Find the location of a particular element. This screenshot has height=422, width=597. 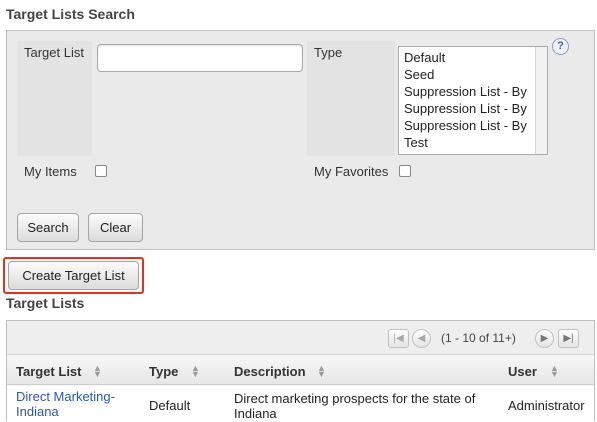

my-items-checkbox is located at coordinates (101, 171).